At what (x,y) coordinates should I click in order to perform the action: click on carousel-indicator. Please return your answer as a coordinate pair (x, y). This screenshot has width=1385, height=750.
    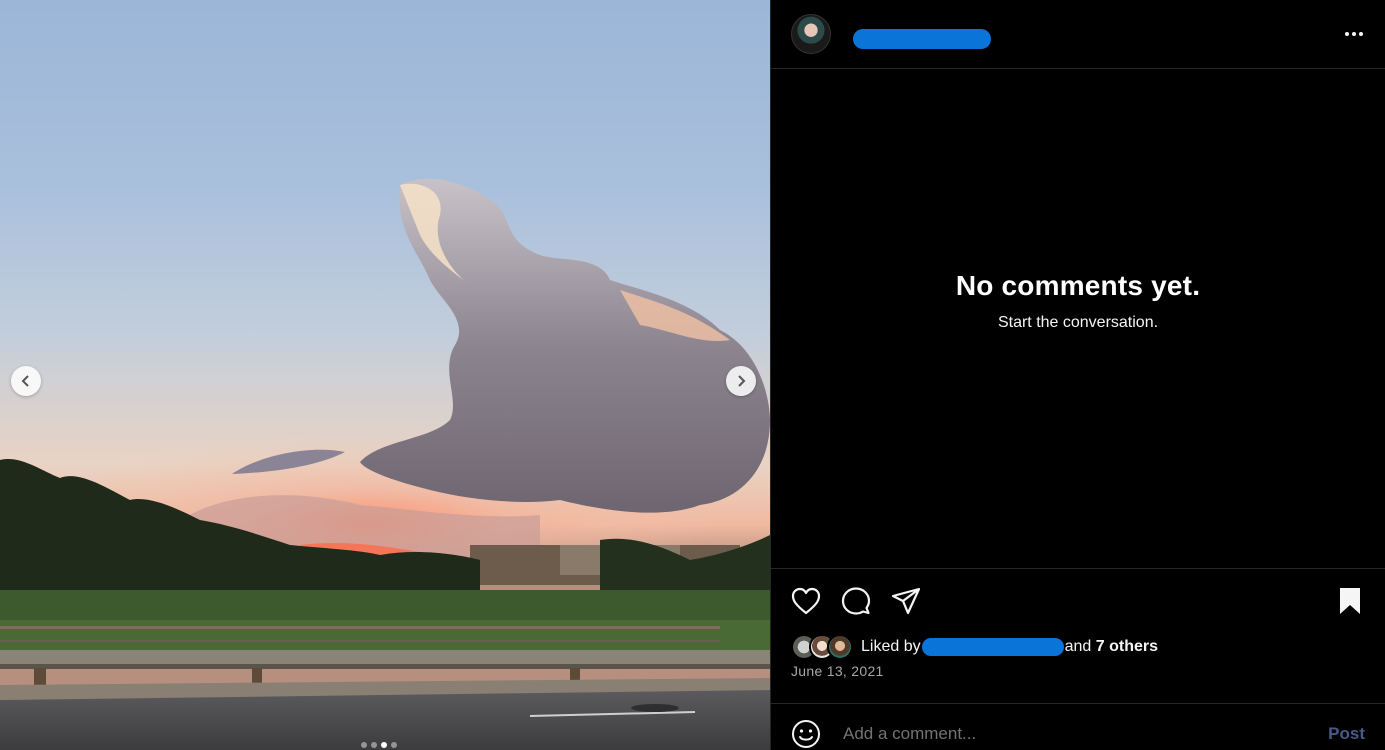
    Looking at the image, I should click on (379, 745).